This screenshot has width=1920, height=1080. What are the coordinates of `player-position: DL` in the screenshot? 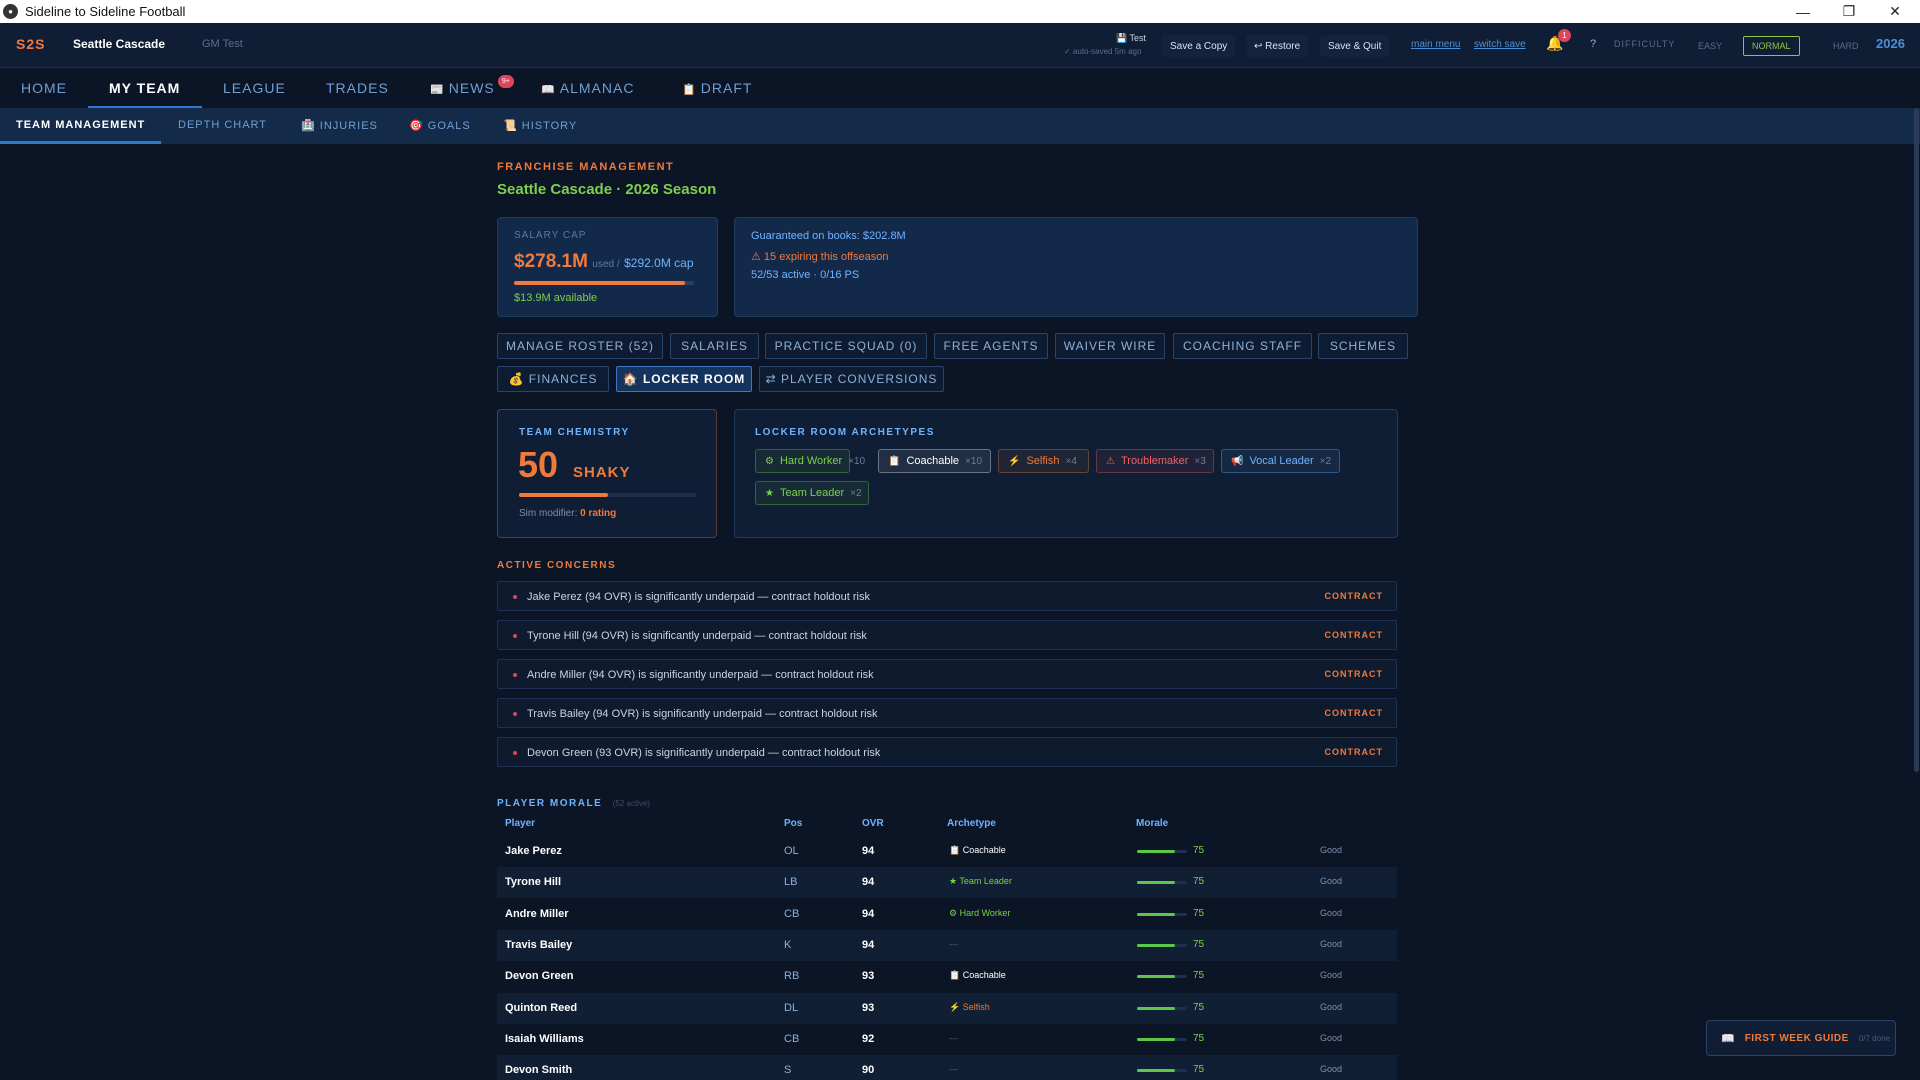 It's located at (791, 1007).